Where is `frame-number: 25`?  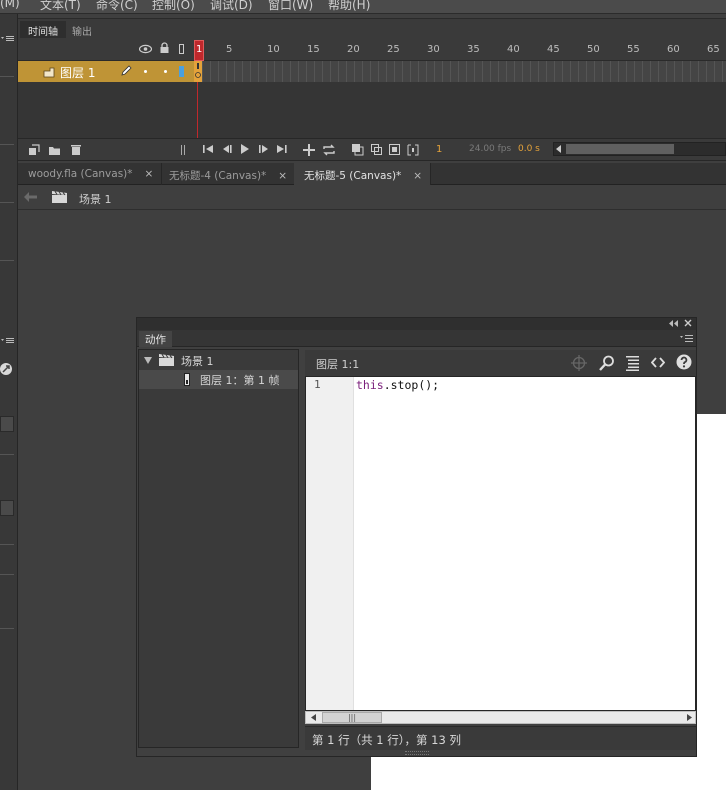
frame-number: 25 is located at coordinates (393, 49).